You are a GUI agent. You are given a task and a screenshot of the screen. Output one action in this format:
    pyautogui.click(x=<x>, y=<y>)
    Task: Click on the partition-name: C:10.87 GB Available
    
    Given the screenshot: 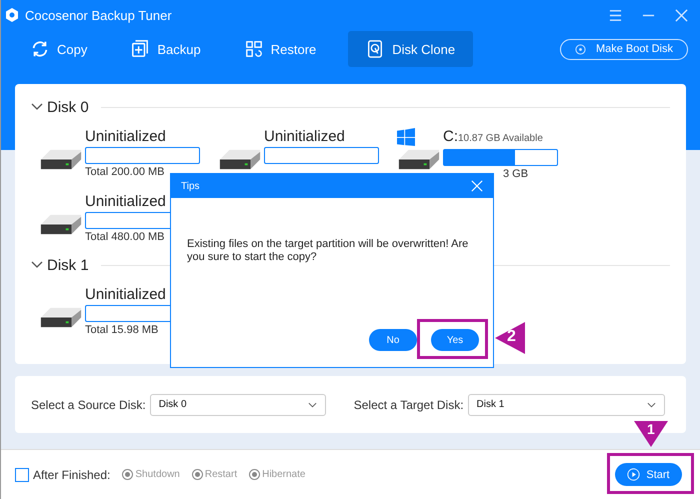 What is the action you would take?
    pyautogui.click(x=493, y=137)
    